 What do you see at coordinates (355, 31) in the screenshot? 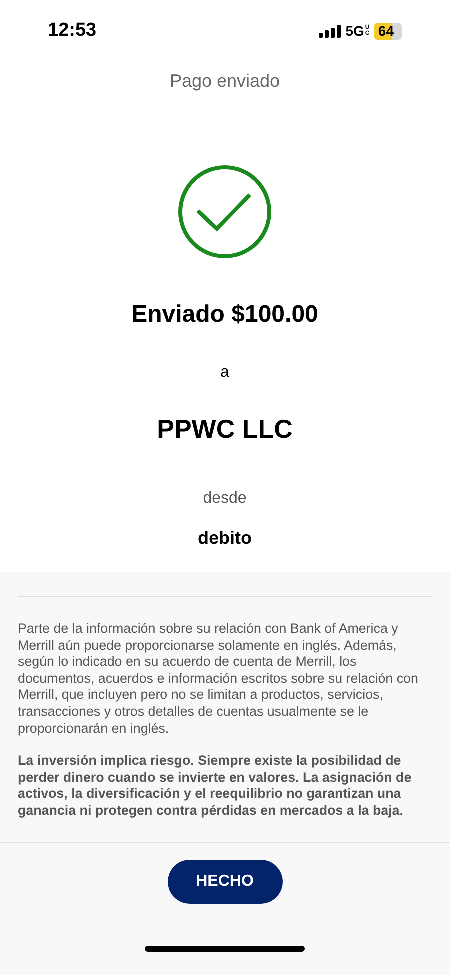
I see `network-label: 5G` at bounding box center [355, 31].